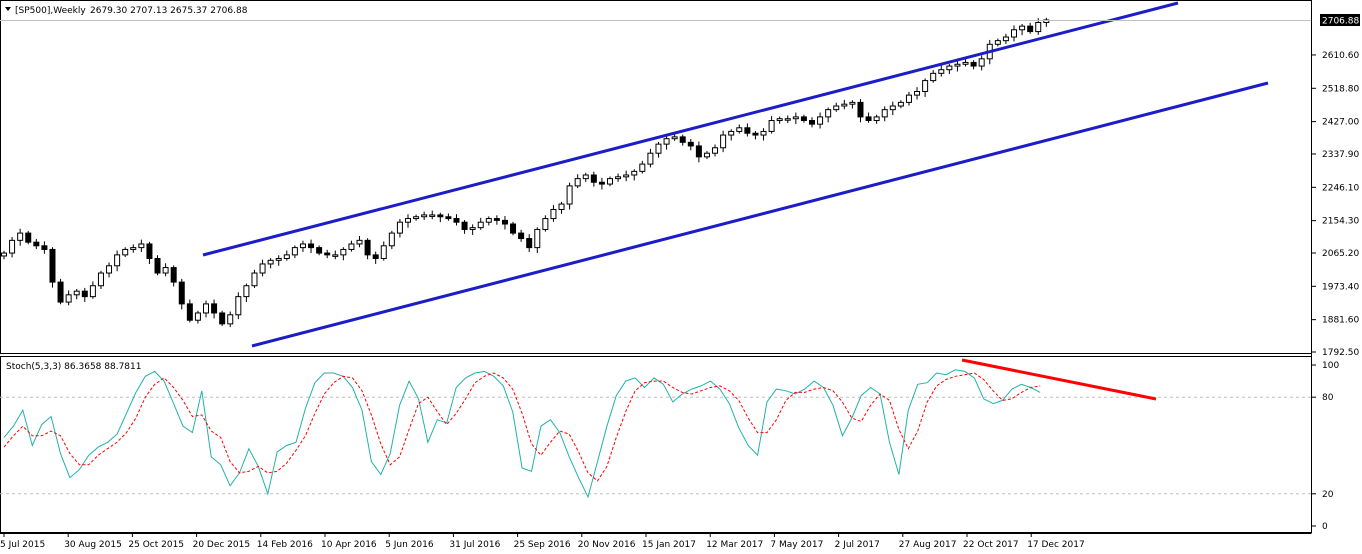 The width and height of the screenshot is (1362, 554). What do you see at coordinates (734, 545) in the screenshot?
I see `time-tick-label: 12 Mar 2017` at bounding box center [734, 545].